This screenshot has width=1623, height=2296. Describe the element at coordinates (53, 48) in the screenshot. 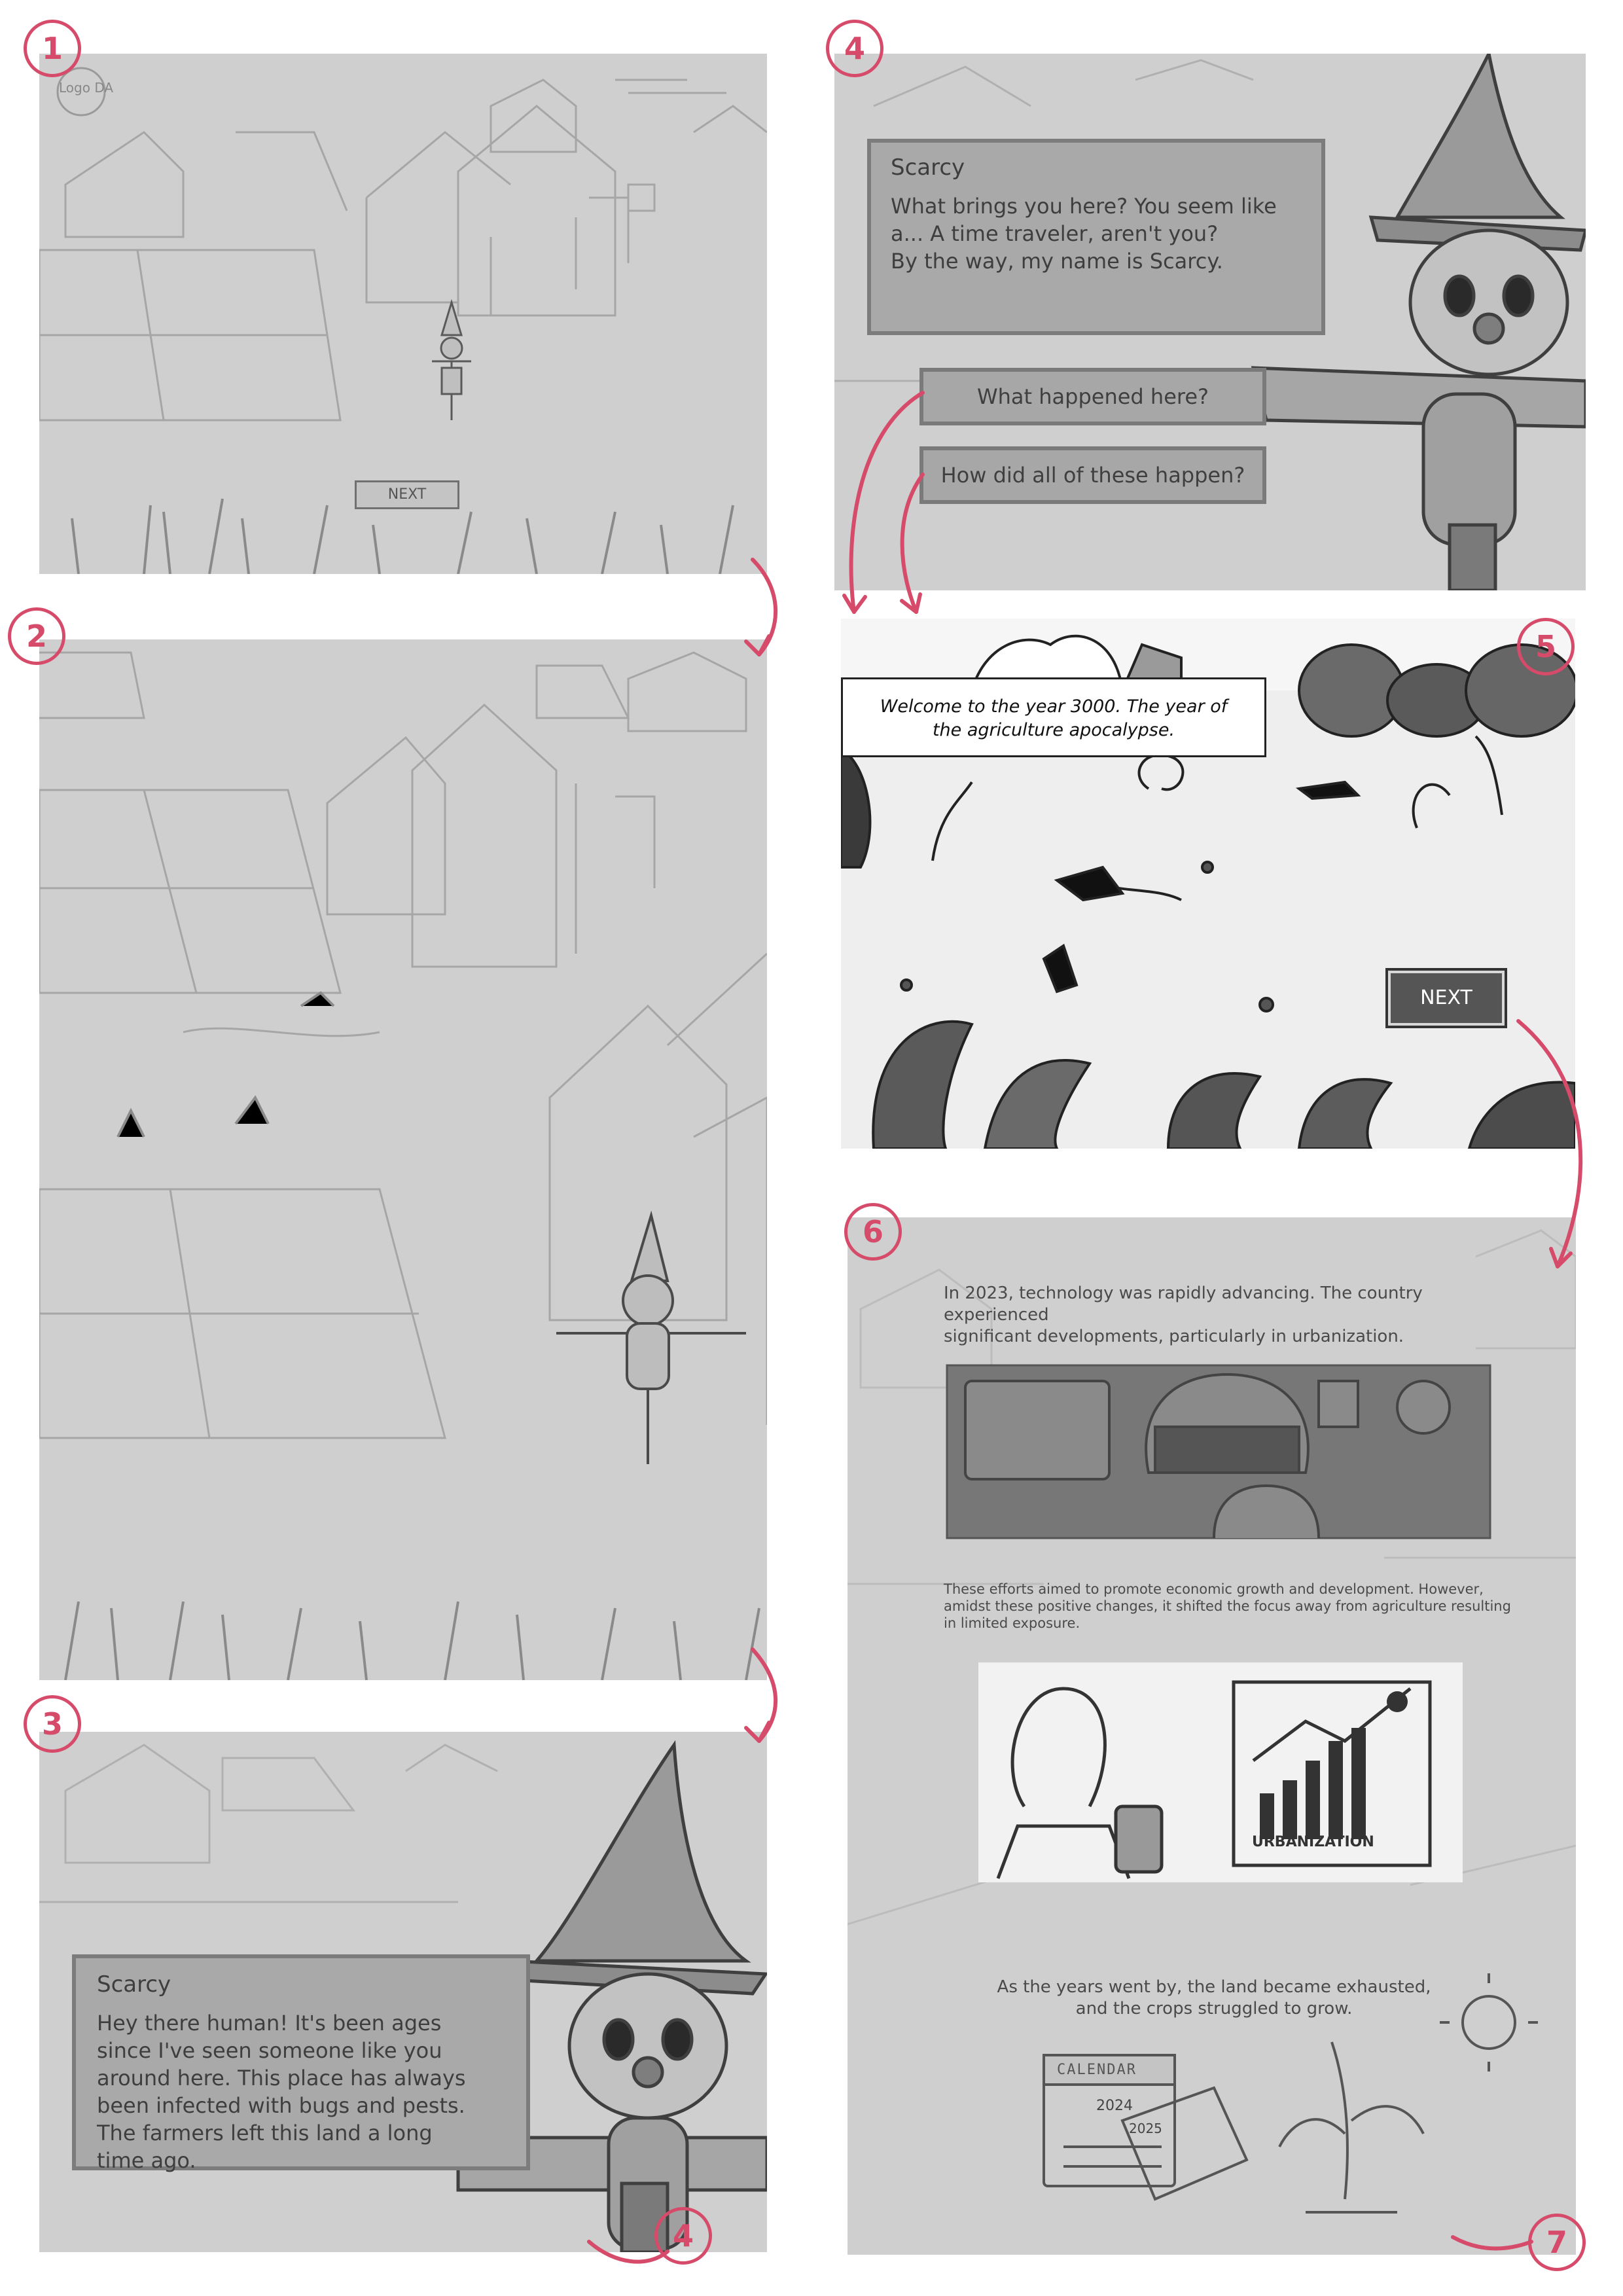

I see `step-number-1: 1` at that location.